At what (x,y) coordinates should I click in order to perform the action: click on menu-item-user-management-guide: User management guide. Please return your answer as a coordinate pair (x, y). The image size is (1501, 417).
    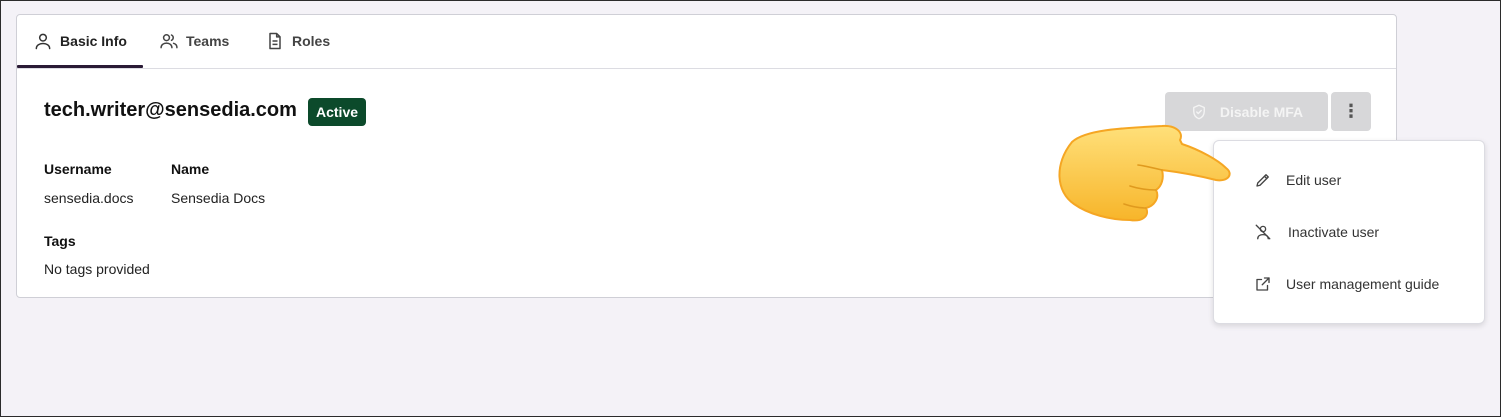
    Looking at the image, I should click on (1349, 284).